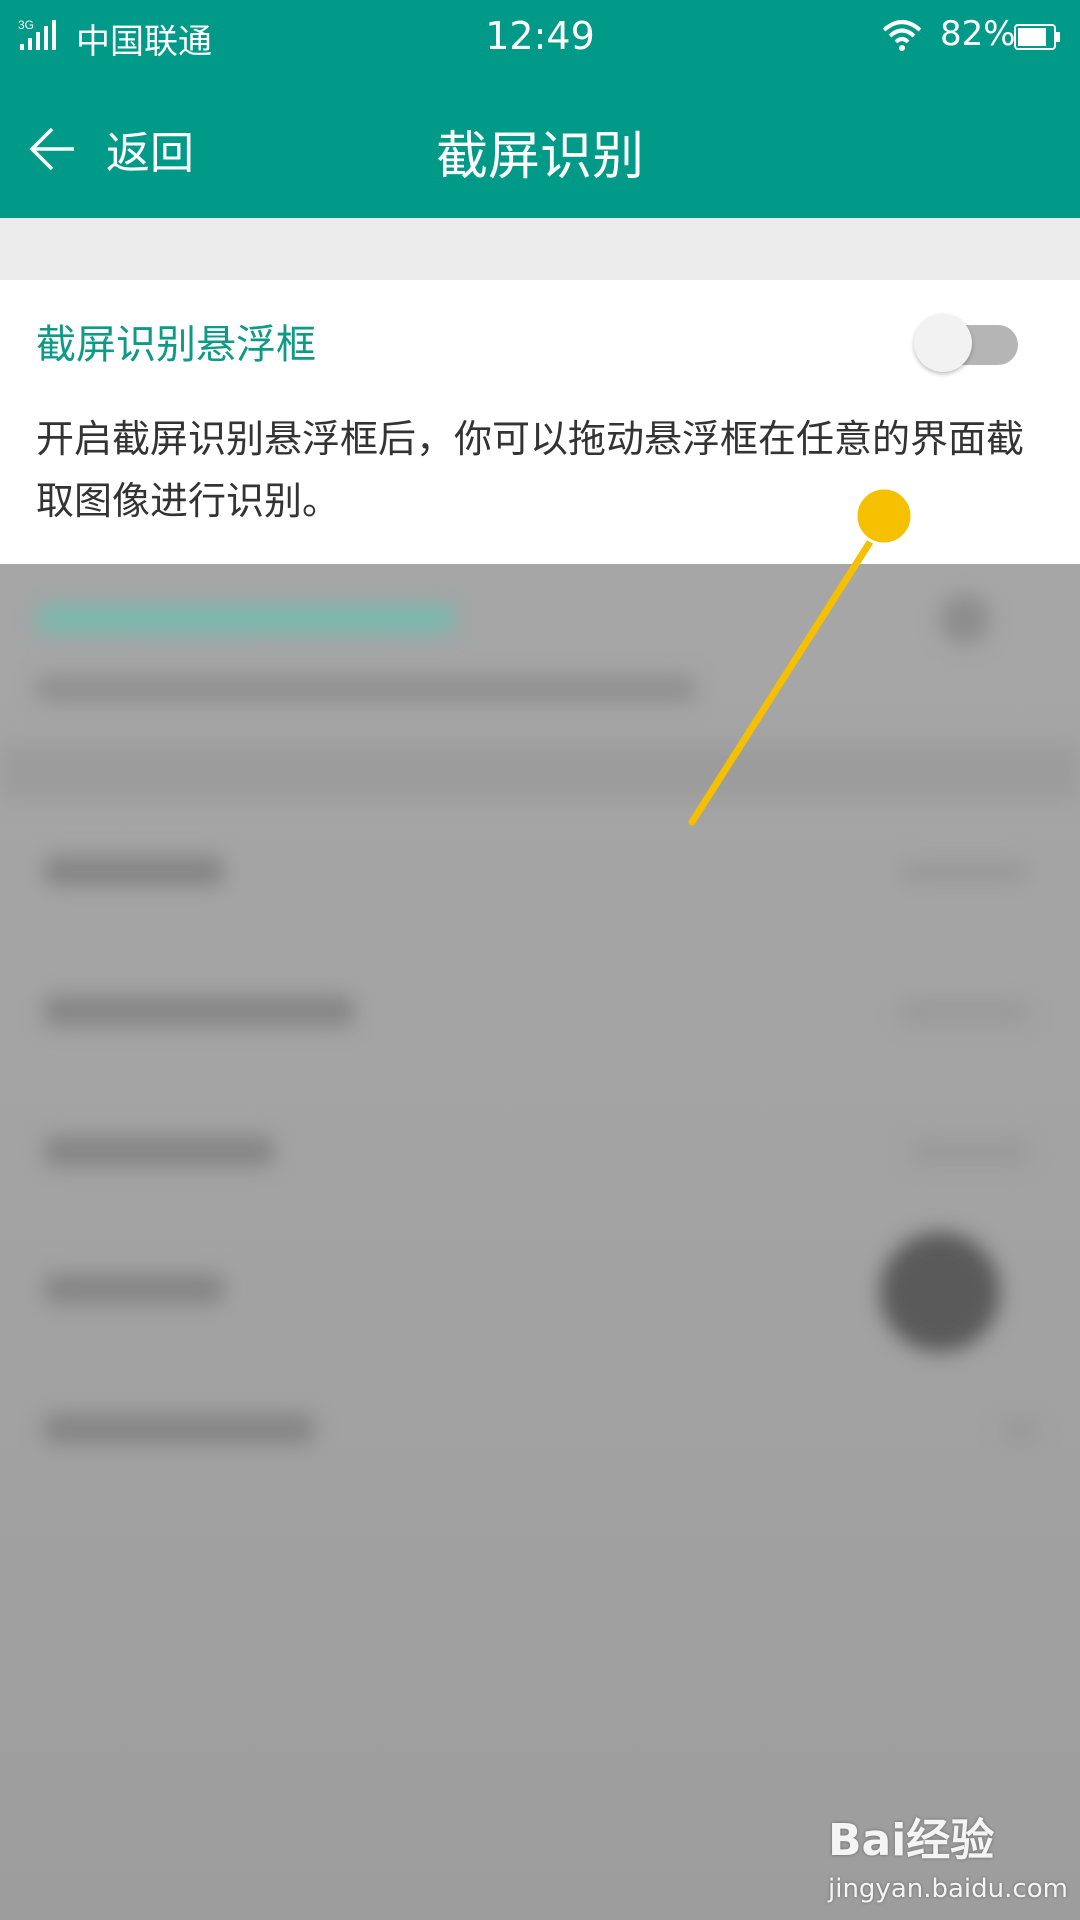  What do you see at coordinates (943, 343) in the screenshot?
I see `toggle-knob` at bounding box center [943, 343].